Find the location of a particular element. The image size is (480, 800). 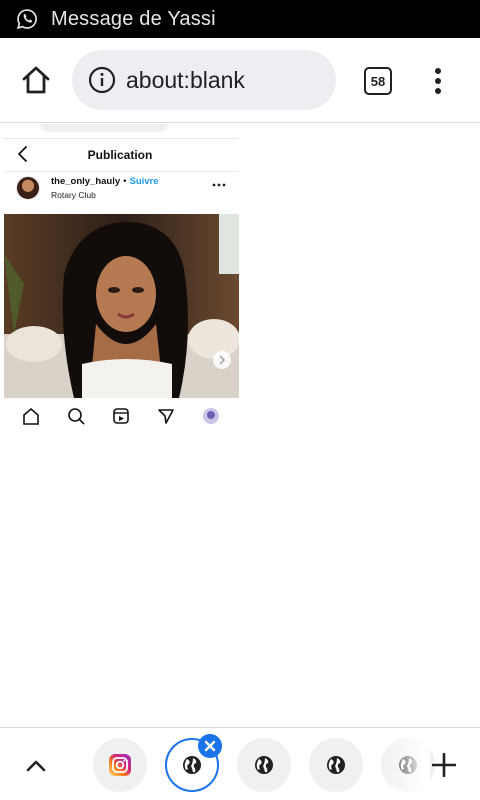

close-tab-button is located at coordinates (210, 746).